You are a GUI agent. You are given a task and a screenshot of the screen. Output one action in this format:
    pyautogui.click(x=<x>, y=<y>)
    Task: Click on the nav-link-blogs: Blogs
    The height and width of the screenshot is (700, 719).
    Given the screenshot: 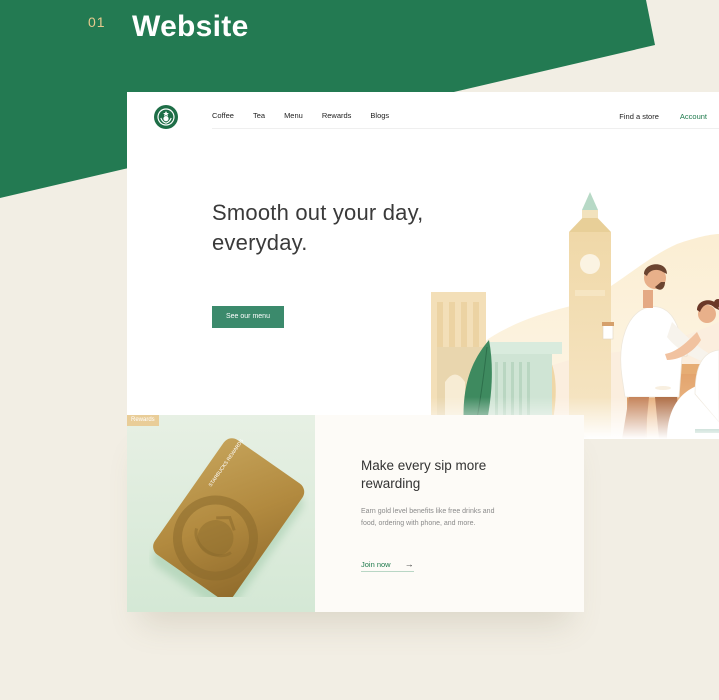 What is the action you would take?
    pyautogui.click(x=379, y=115)
    